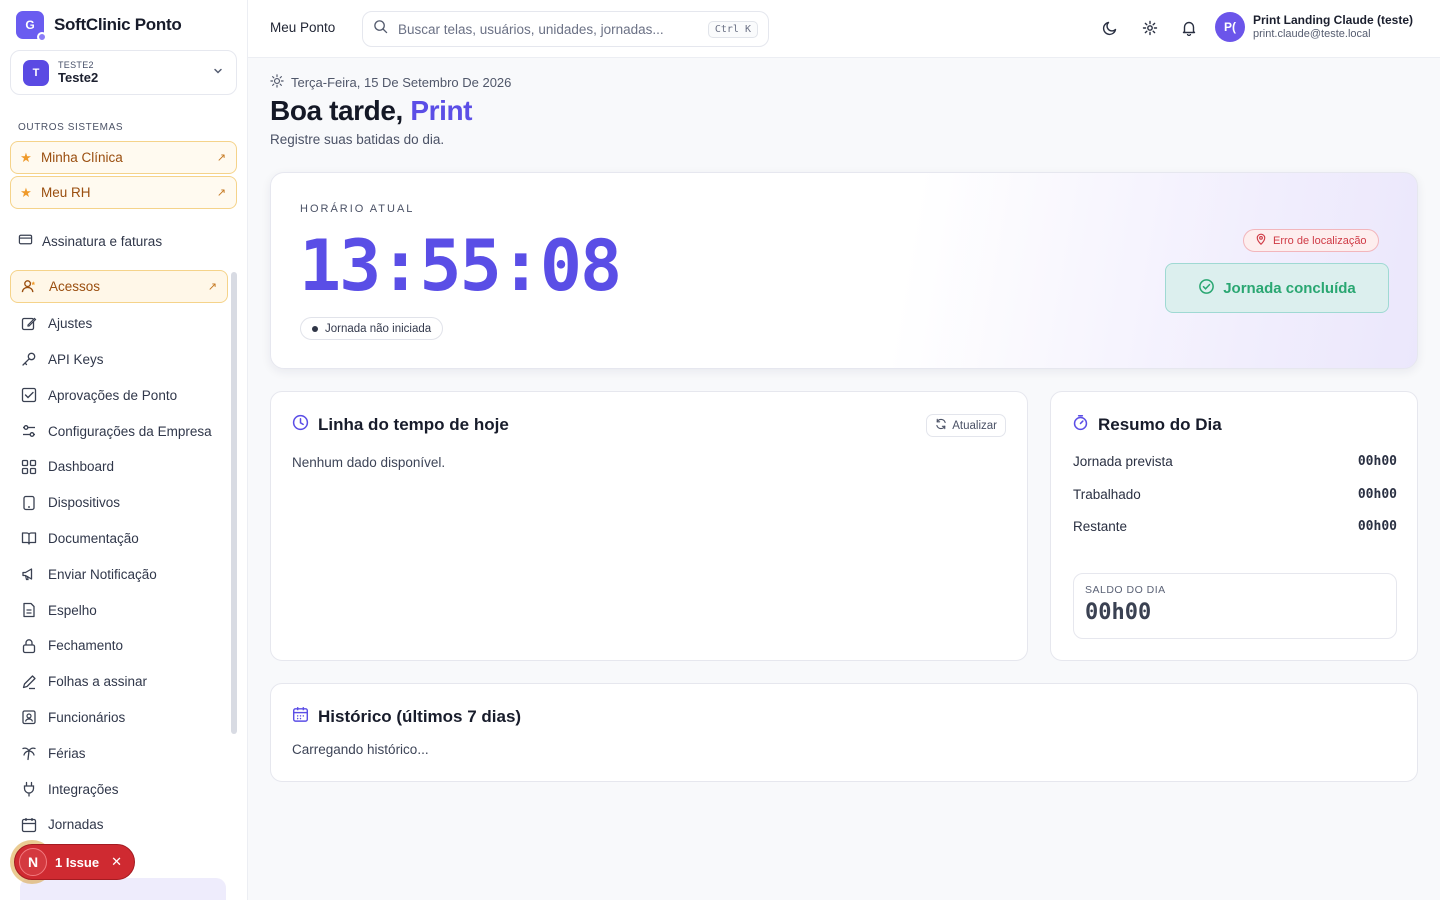  Describe the element at coordinates (401, 82) in the screenshot. I see `current-date: Terça-Feira, 15 De Setembro De 2026` at that location.